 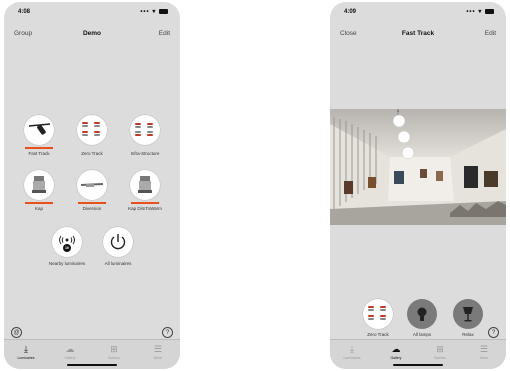 I want to click on nav-bar: Group Demo Edit, so click(x=92, y=34).